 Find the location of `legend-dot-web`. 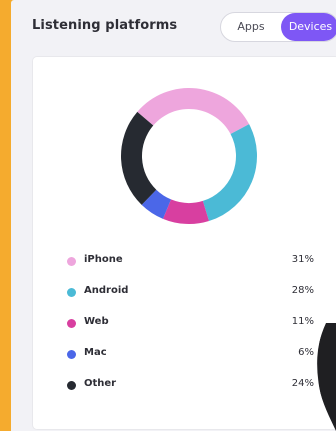

legend-dot-web is located at coordinates (71, 323).